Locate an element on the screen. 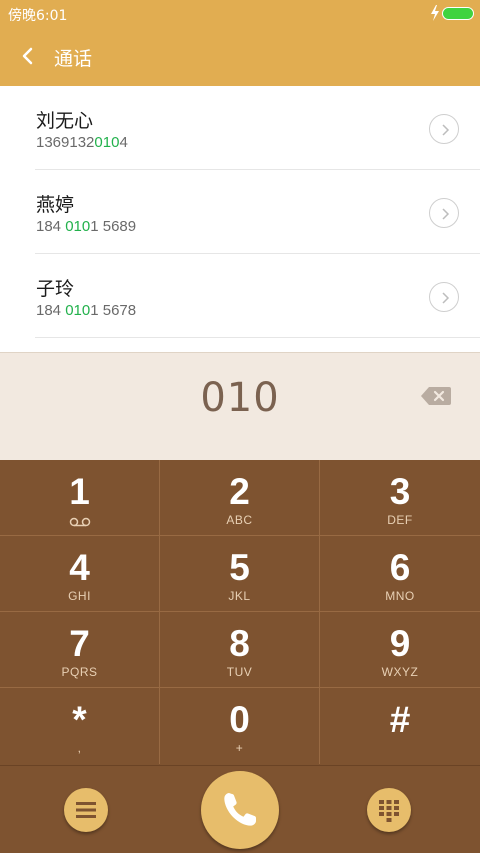  key-2: 2 ABC is located at coordinates (240, 498).